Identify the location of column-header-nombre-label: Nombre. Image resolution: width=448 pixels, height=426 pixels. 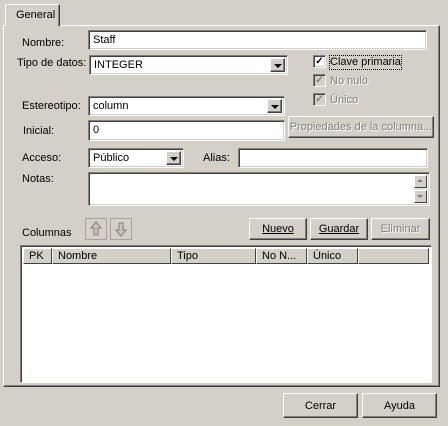
(78, 256).